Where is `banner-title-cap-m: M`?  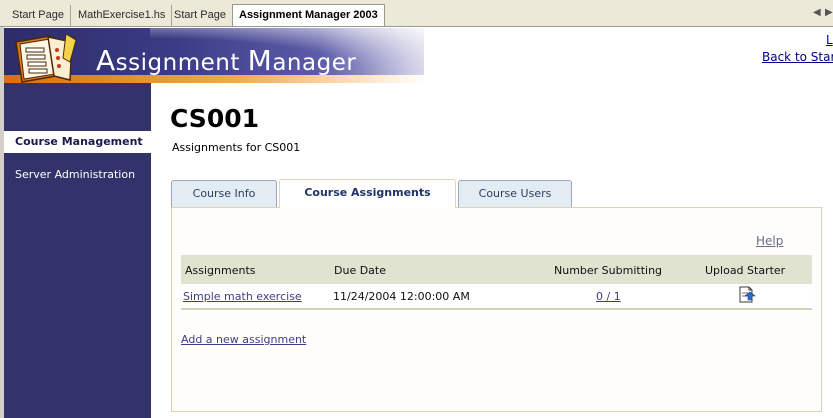 banner-title-cap-m: M is located at coordinates (260, 60).